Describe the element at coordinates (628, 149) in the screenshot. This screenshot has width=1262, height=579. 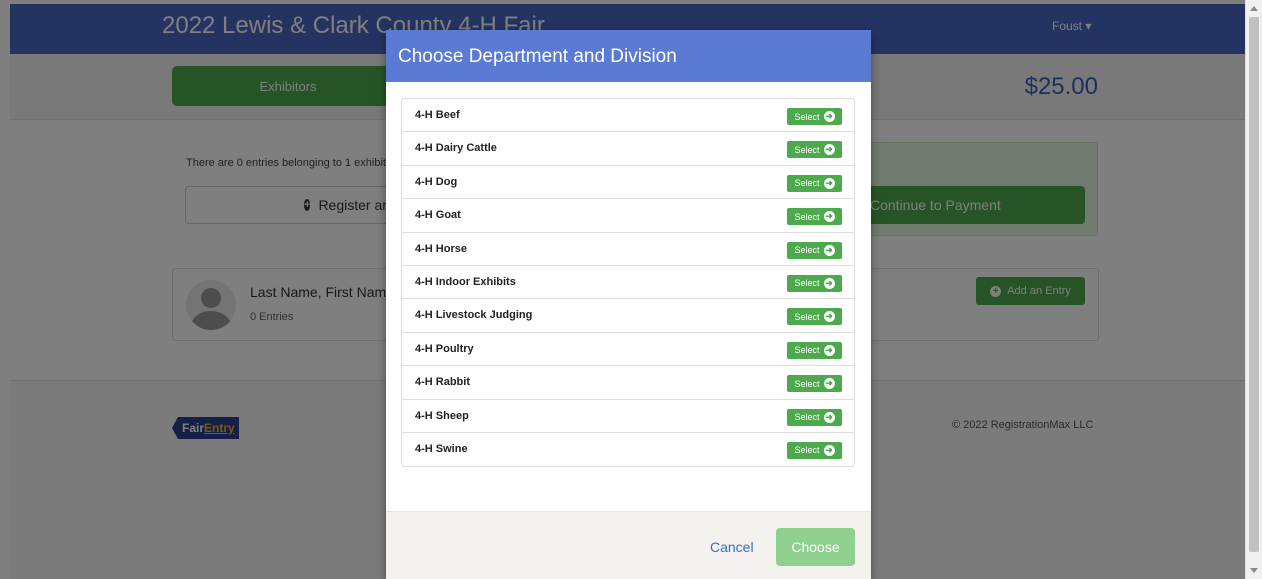
I see `department-row: 4-H Dairy Cattle Select ➜` at that location.